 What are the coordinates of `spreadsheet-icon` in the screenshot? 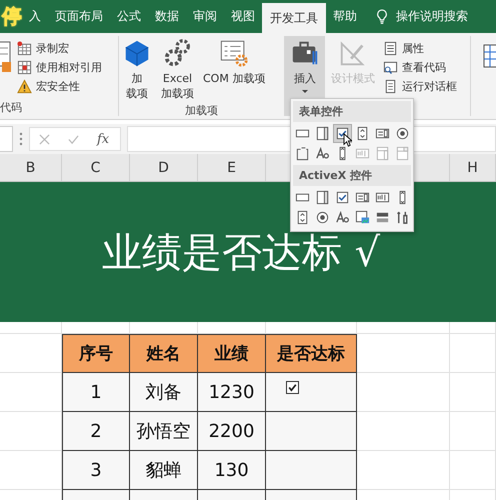 It's located at (24, 48).